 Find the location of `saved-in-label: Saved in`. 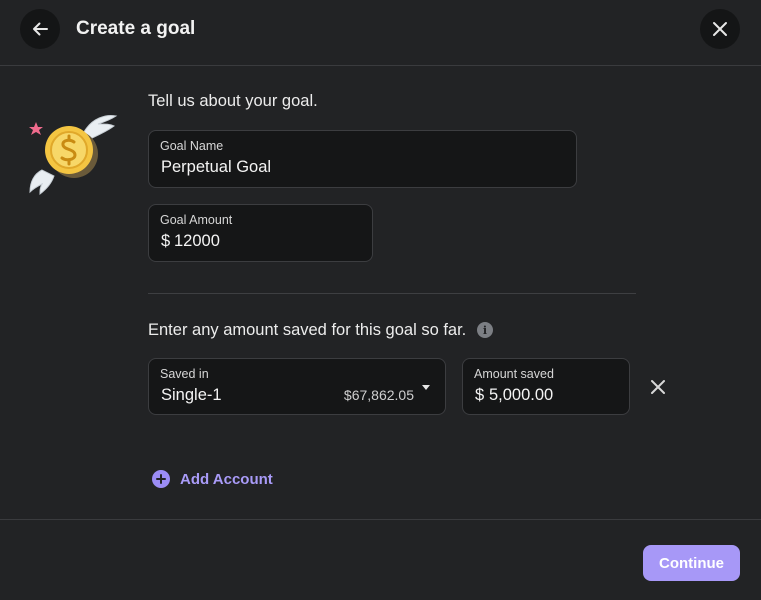

saved-in-label: Saved in is located at coordinates (184, 374).